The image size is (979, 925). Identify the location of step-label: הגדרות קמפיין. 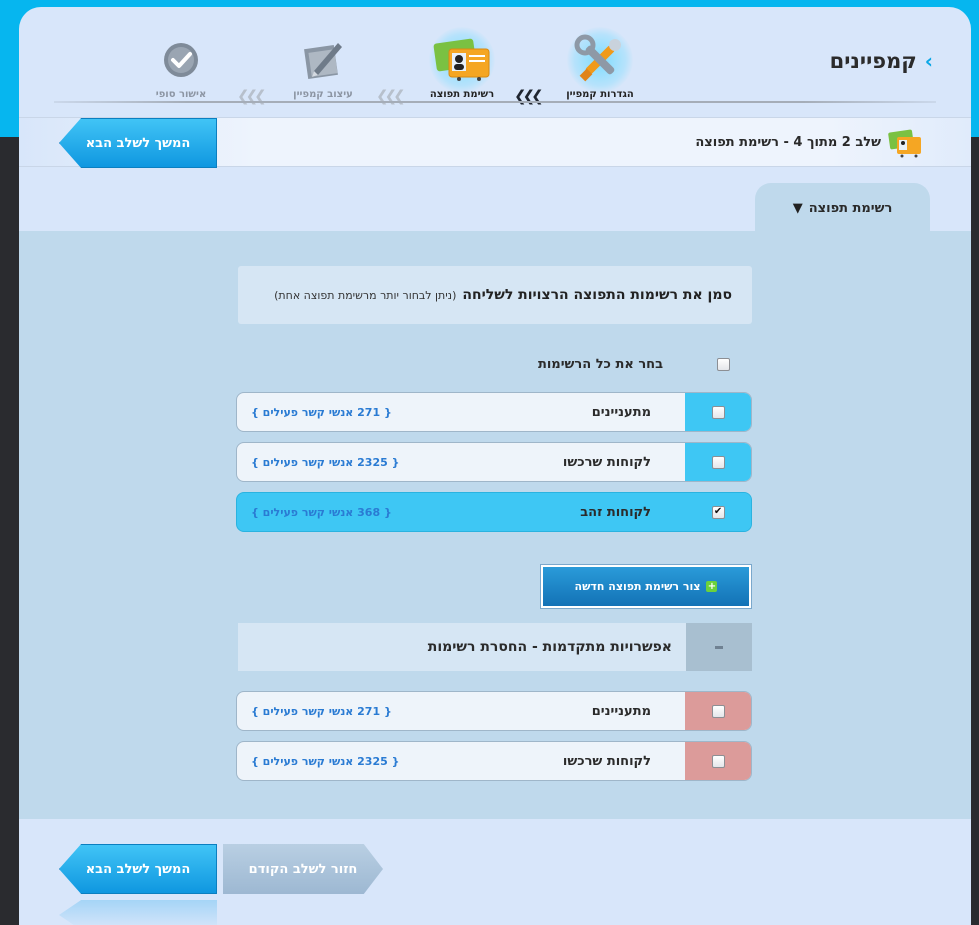
(600, 94).